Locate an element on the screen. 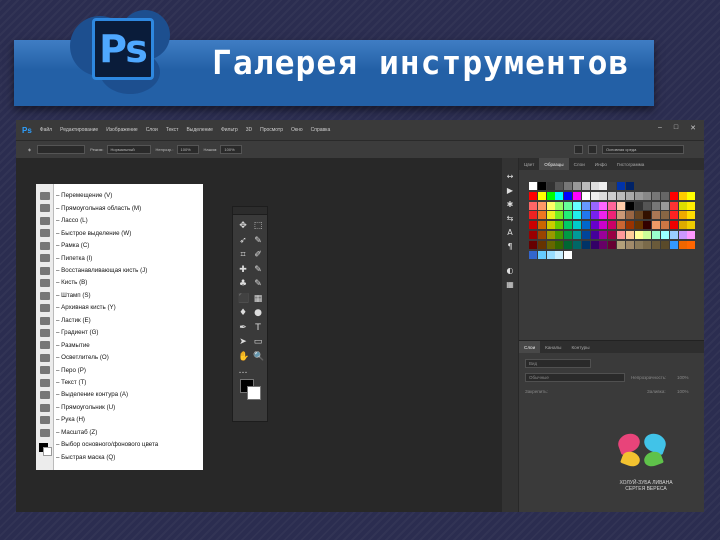  tab-color: Цвет is located at coordinates (529, 164).